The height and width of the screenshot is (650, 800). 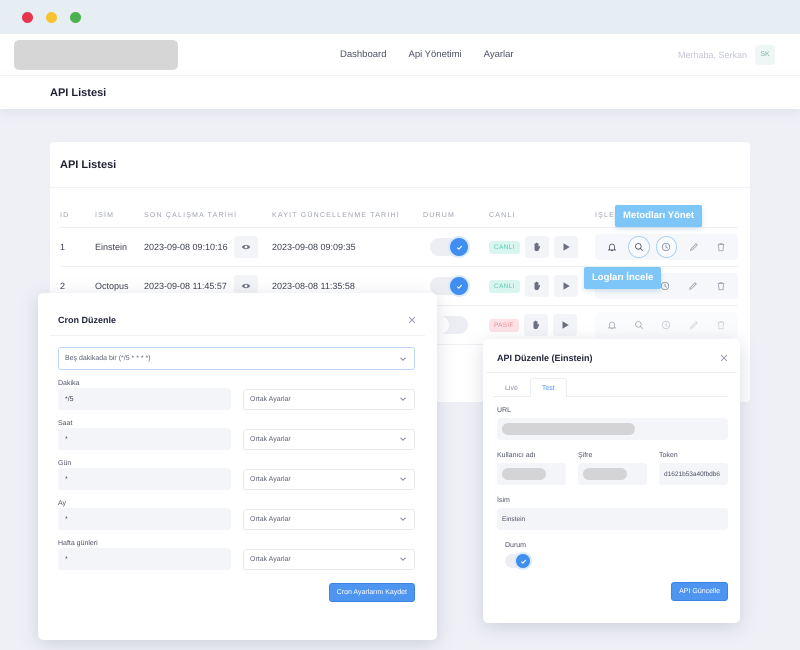 What do you see at coordinates (78, 92) in the screenshot?
I see `page-title: API Listesi` at bounding box center [78, 92].